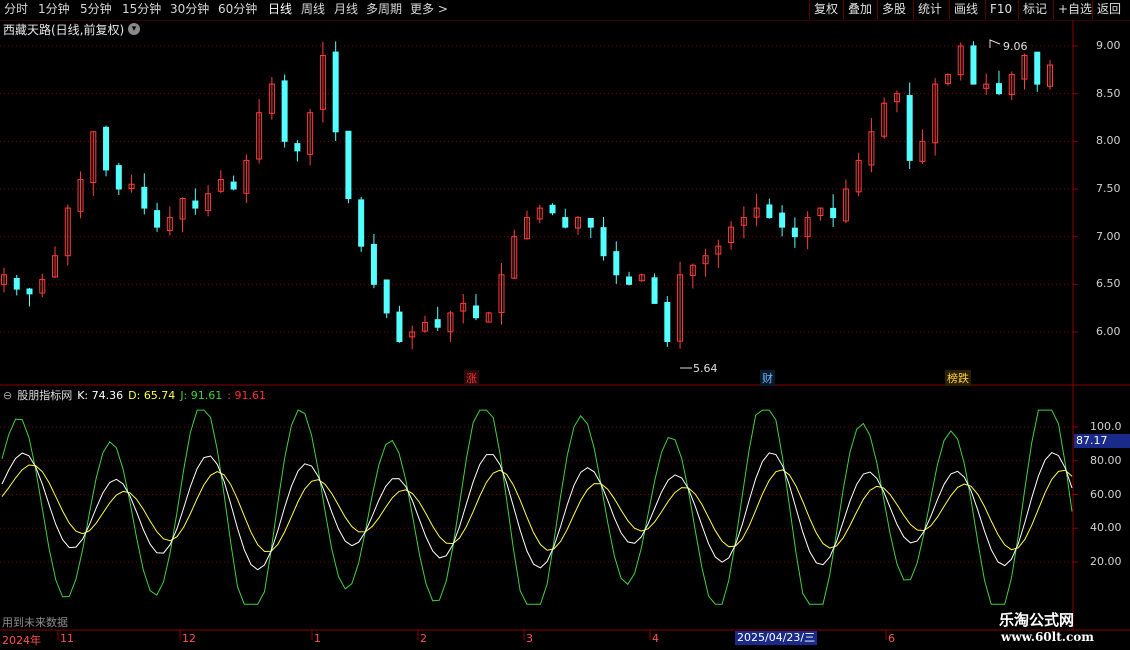  What do you see at coordinates (471, 378) in the screenshot?
I see `event-tag-zhang: 涨` at bounding box center [471, 378].